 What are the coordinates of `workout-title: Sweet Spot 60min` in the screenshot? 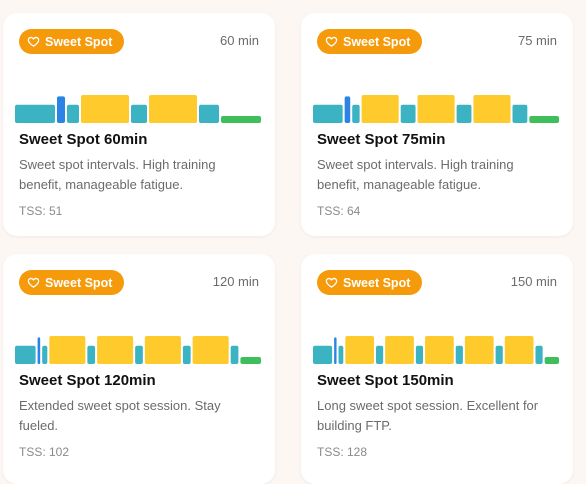 It's located at (83, 139).